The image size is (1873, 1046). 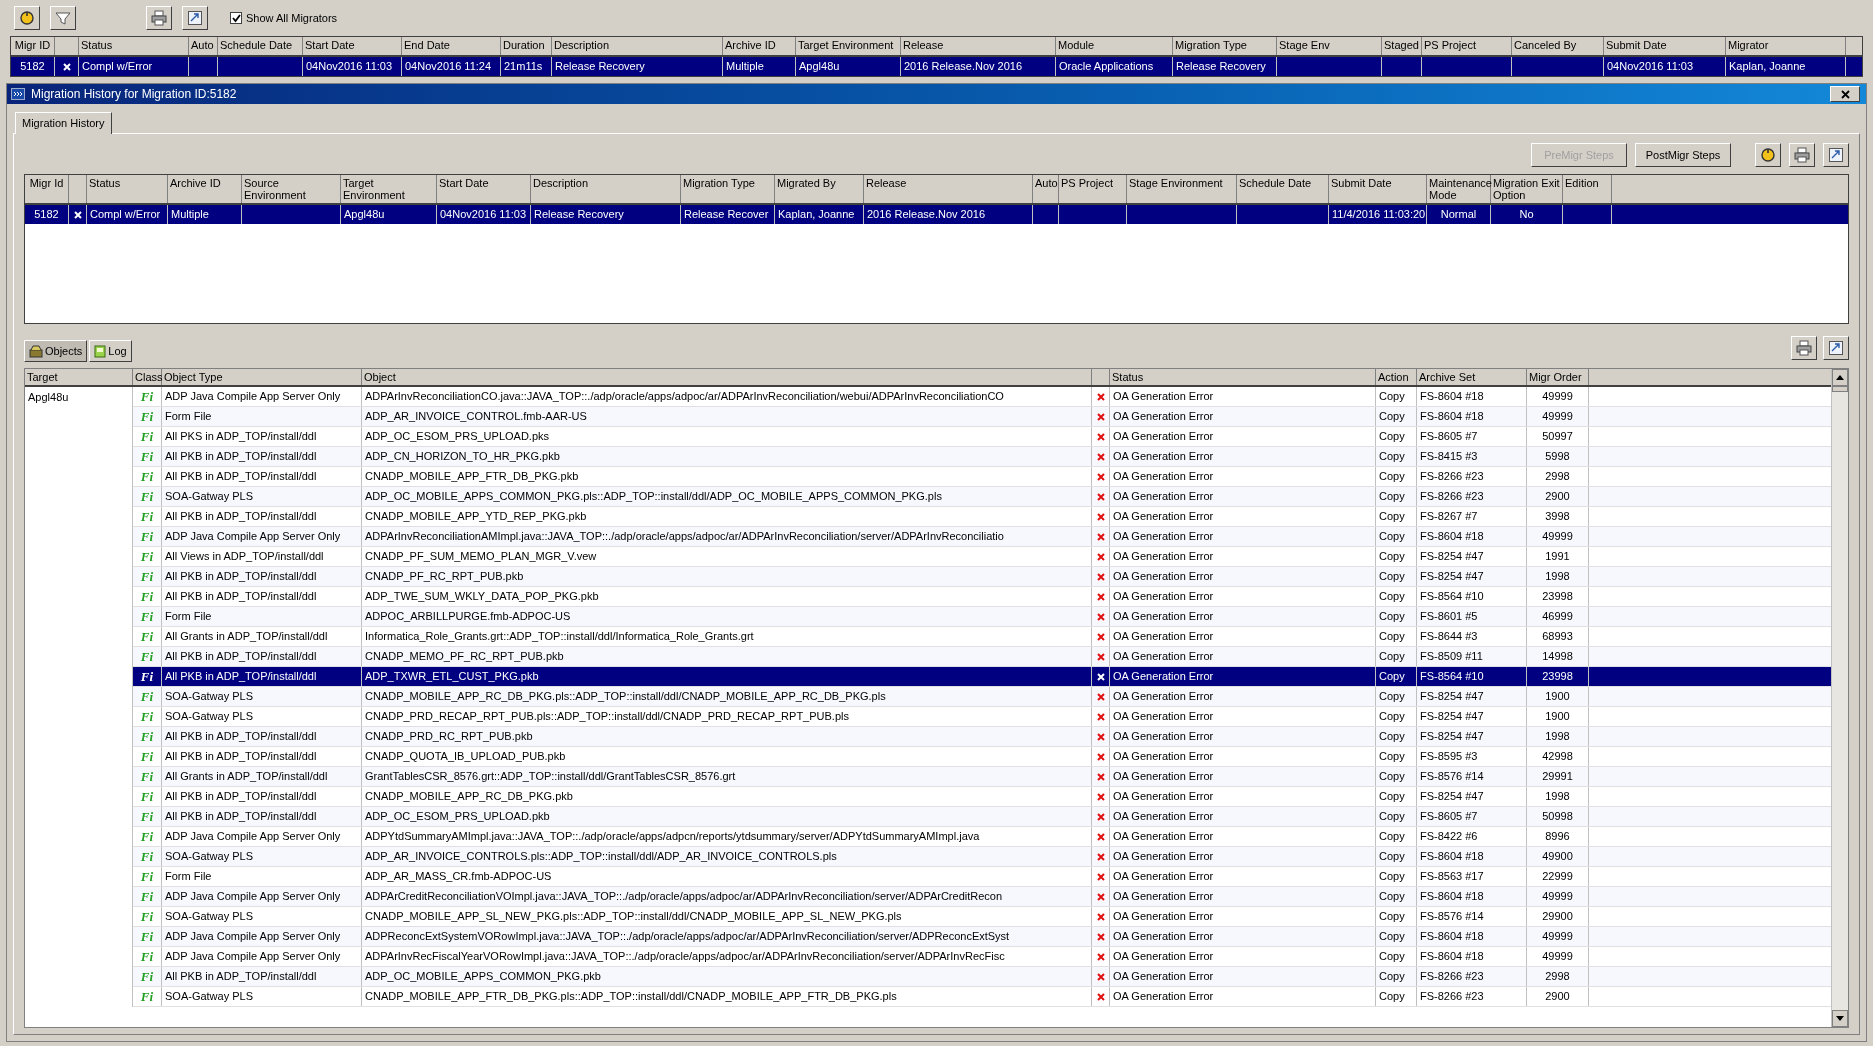 What do you see at coordinates (982, 557) in the screenshot?
I see `table-row: Fi All Views in ADP_TOP/install/ddl CNADP_PF_SUM_MEMO_PLAN_MGR_V.vew OA Generation Error Copy FS-8254 #47 1991` at bounding box center [982, 557].